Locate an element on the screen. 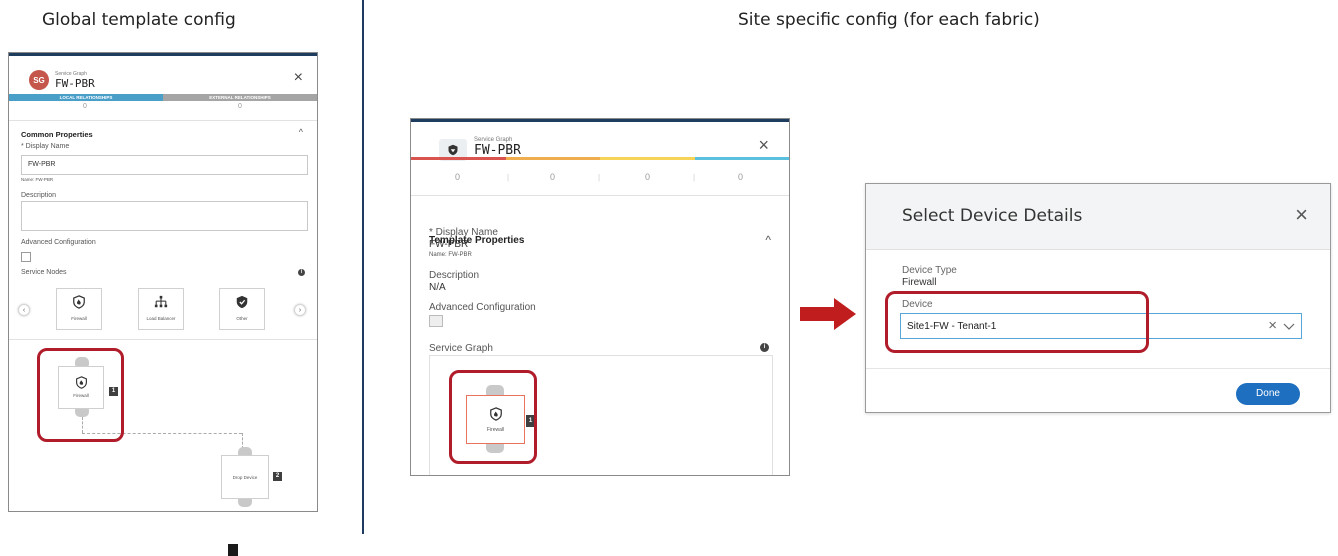 The width and height of the screenshot is (1338, 556). common-properties-heading: Common Properties is located at coordinates (57, 134).